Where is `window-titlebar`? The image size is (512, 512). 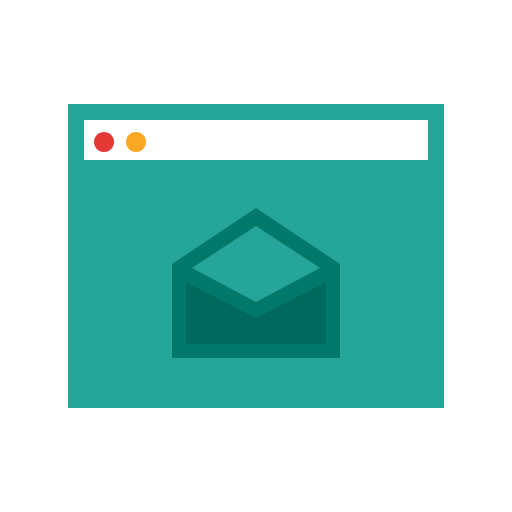
window-titlebar is located at coordinates (256, 140).